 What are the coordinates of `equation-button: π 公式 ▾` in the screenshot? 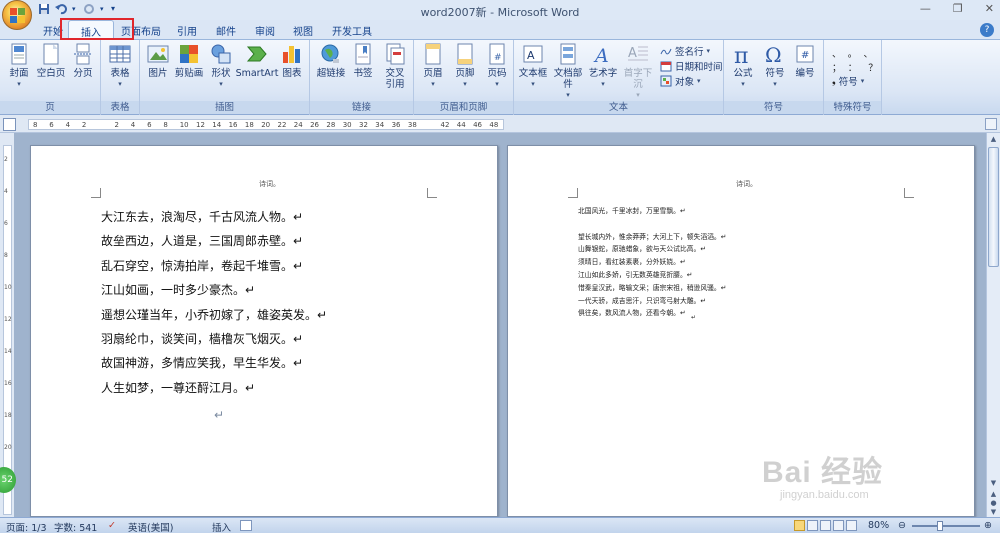 It's located at (743, 66).